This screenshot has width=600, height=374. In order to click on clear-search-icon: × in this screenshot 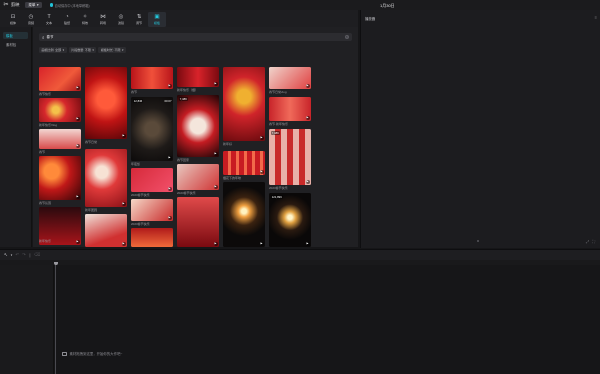, I will do `click(346, 37)`.